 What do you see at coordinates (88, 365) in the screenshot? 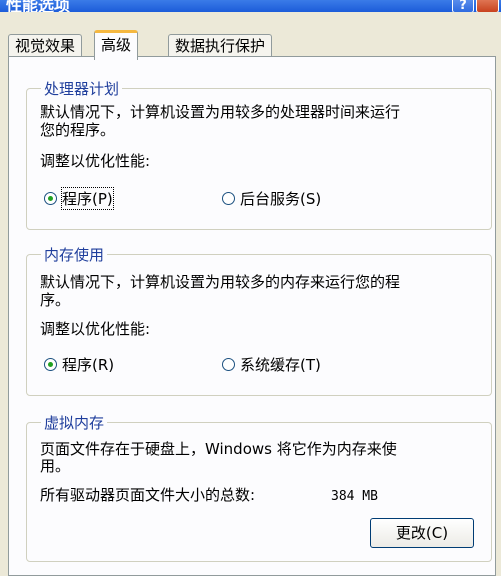
I see `memory-programs-label: 程序(R)` at bounding box center [88, 365].